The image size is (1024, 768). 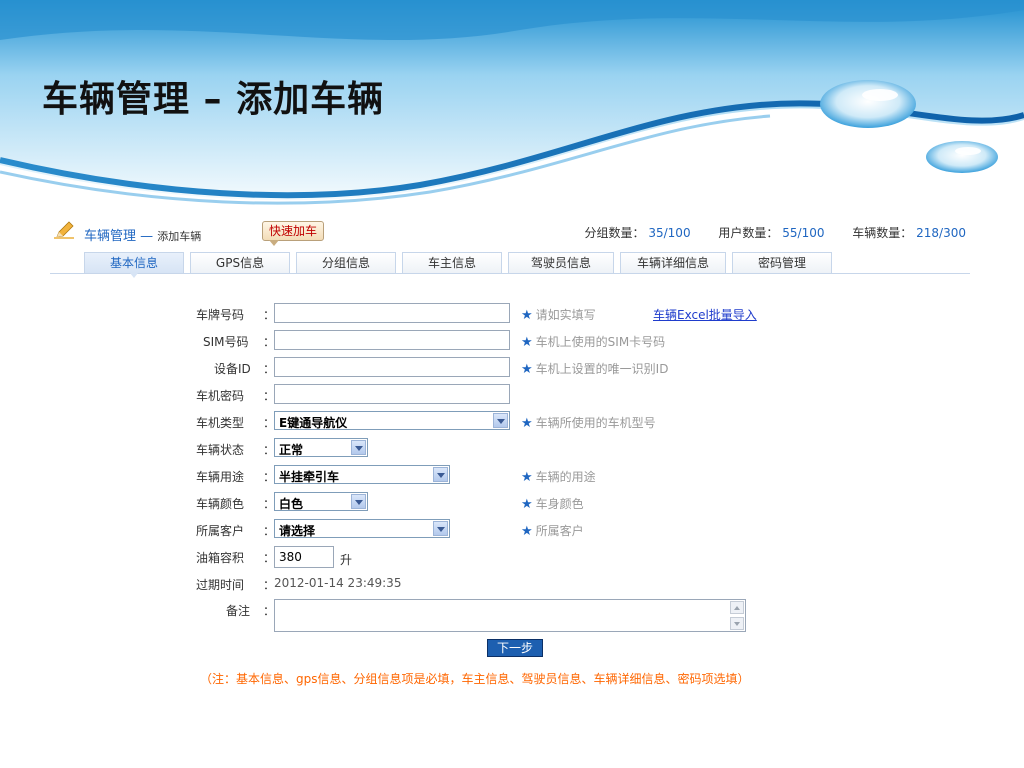 What do you see at coordinates (291, 504) in the screenshot?
I see `color-value: 白色` at bounding box center [291, 504].